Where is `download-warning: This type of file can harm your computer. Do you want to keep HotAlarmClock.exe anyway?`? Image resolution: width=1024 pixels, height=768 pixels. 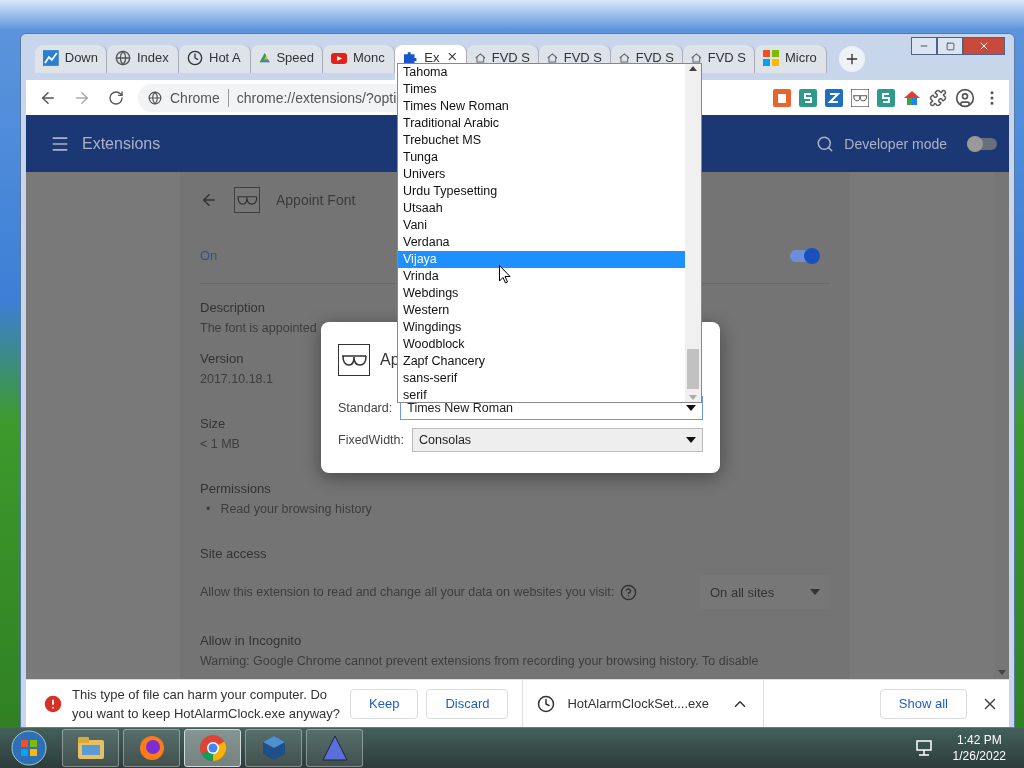 download-warning: This type of file can harm your computer. Do you want to keep HotAlarmClock.exe anyway? is located at coordinates (207, 704).